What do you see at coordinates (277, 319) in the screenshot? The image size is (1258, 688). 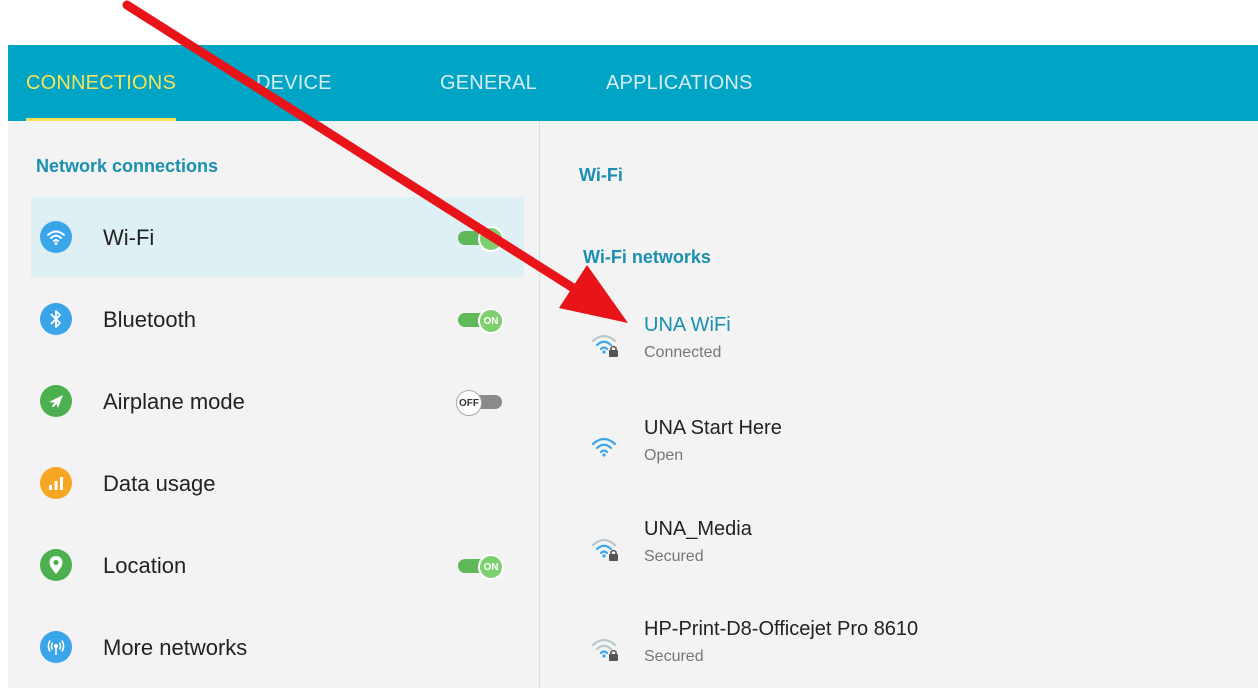 I see `connection-item-bluetooth: Bluetooth ON` at bounding box center [277, 319].